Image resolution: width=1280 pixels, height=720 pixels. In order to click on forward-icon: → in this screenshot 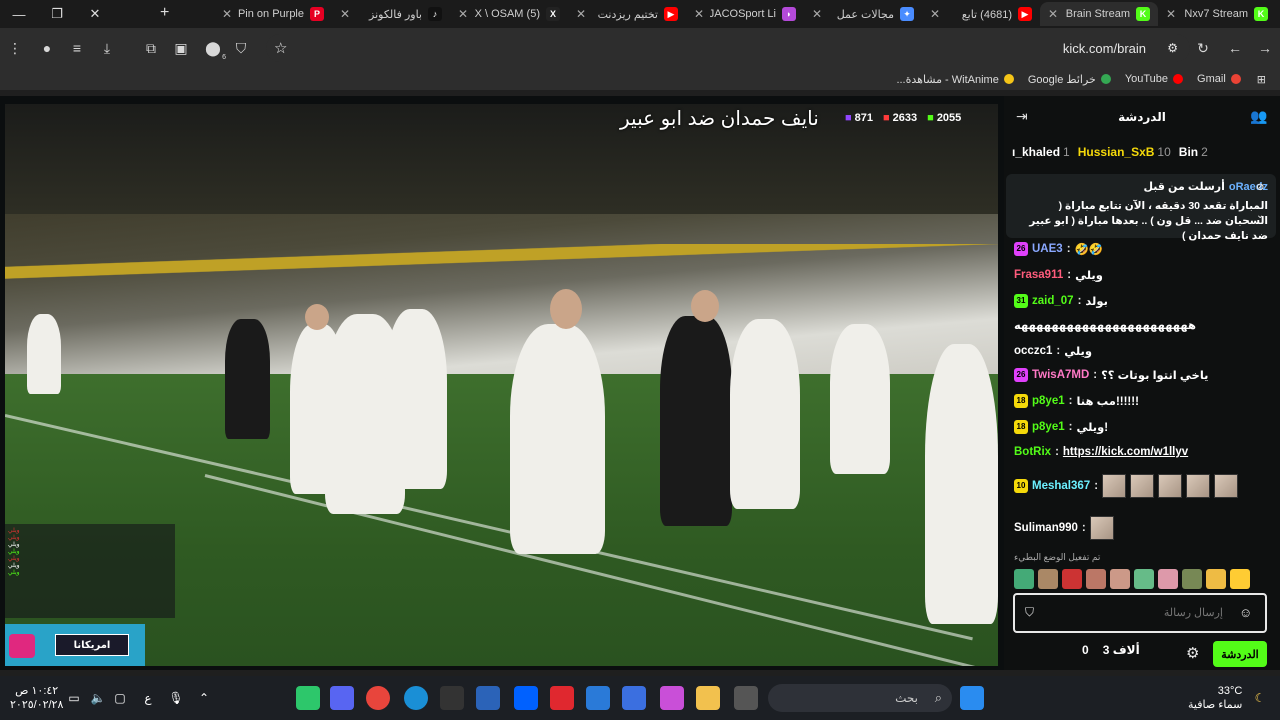, I will do `click(1265, 48)`.